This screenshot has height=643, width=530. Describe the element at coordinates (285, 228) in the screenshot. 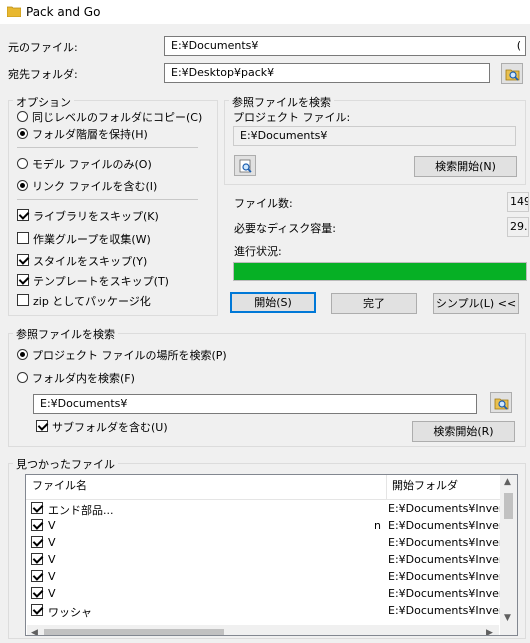

I see `disk-space-label: 必要なディスク容量:` at that location.